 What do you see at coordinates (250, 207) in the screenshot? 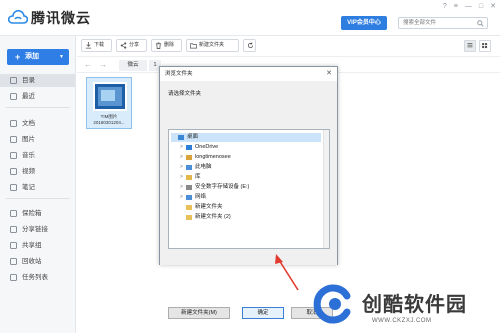
I see `folder-tree-item: 新建文件夹` at bounding box center [250, 207].